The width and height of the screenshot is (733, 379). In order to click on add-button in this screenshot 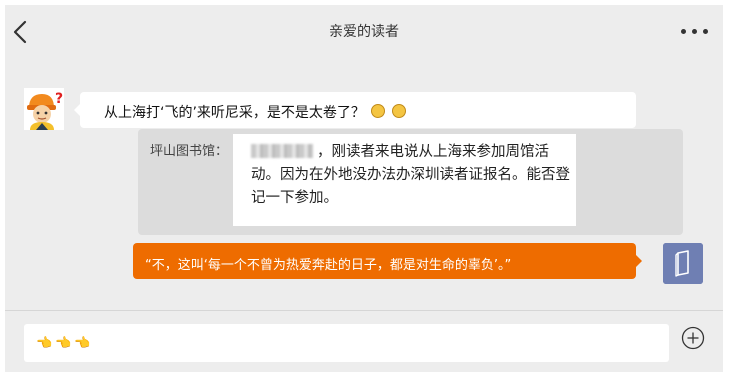, I will do `click(693, 338)`.